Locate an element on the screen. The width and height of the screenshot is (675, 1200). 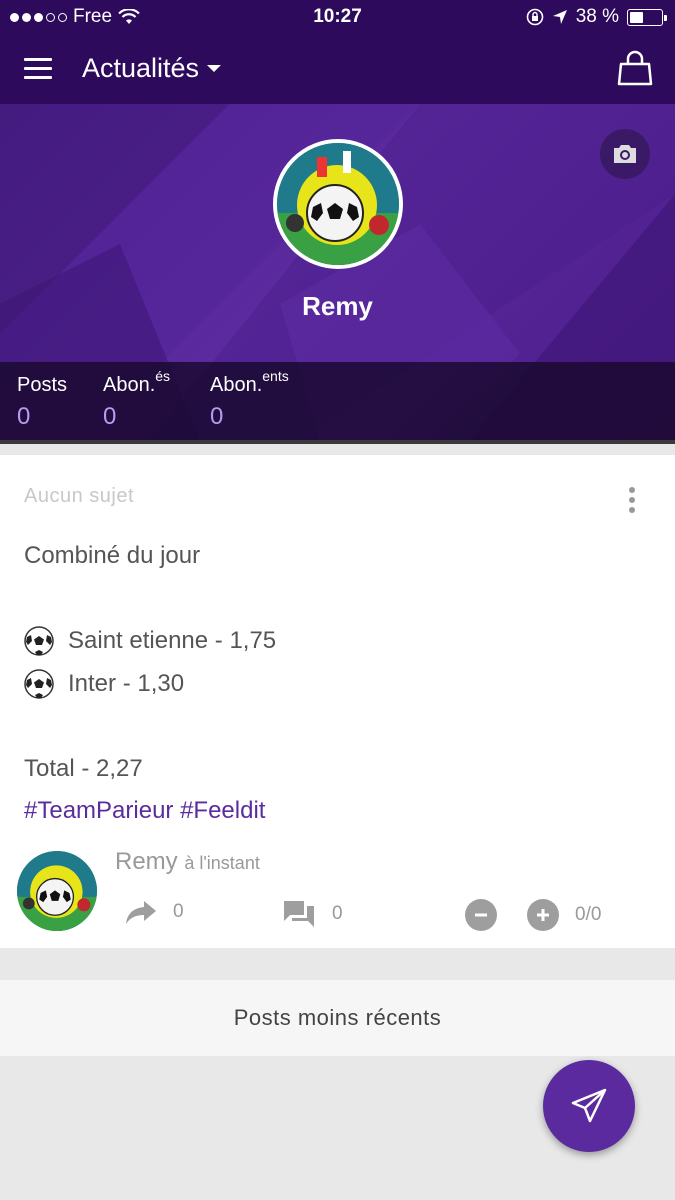
app-bar: Actualités is located at coordinates (337, 70).